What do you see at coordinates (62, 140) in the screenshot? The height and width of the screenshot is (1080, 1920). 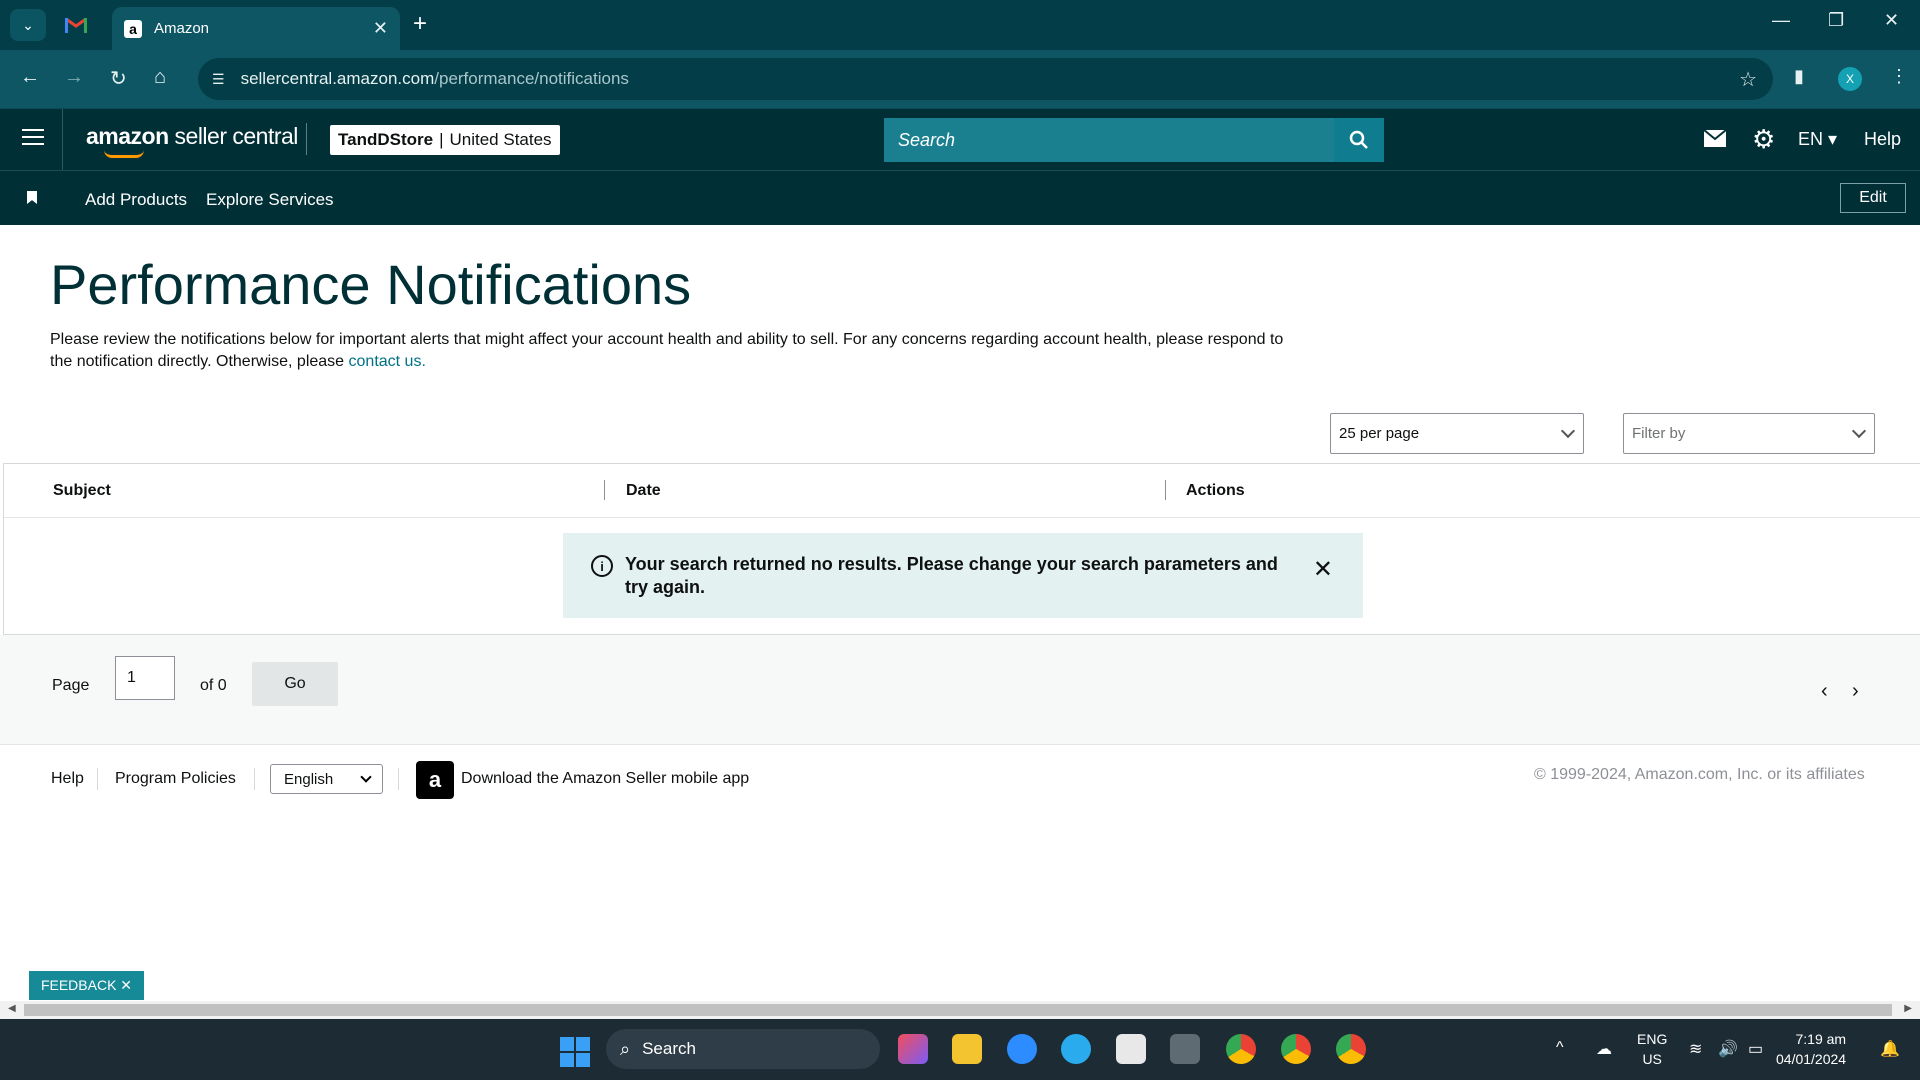 I see `header-divider` at bounding box center [62, 140].